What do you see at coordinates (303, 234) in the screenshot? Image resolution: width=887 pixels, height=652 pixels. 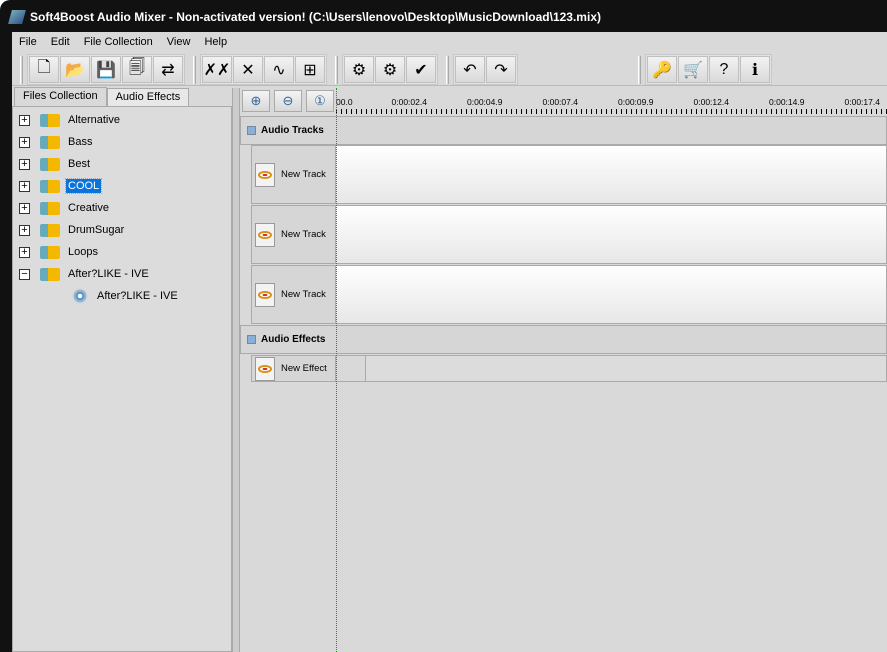 I see `track-name: New Track` at bounding box center [303, 234].